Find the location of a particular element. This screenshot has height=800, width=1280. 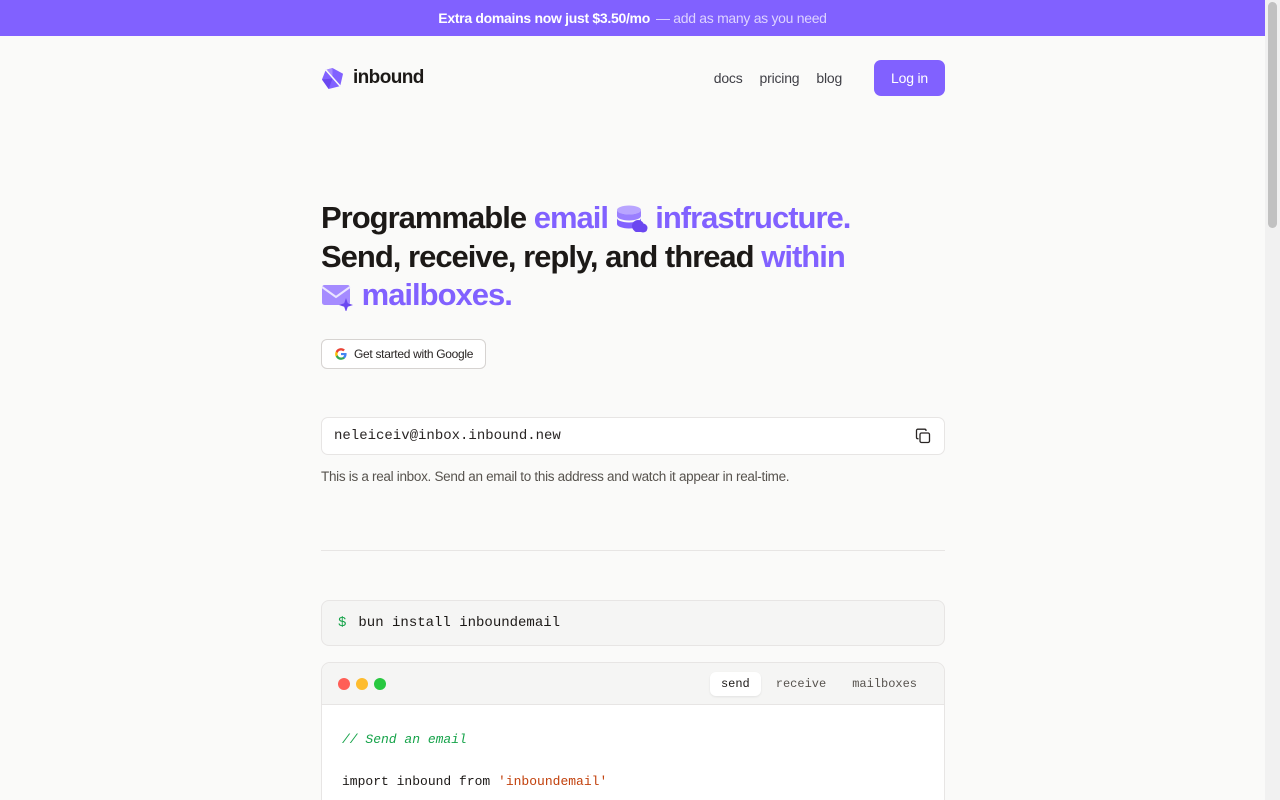

nav-link-pricing: pricing is located at coordinates (780, 78).